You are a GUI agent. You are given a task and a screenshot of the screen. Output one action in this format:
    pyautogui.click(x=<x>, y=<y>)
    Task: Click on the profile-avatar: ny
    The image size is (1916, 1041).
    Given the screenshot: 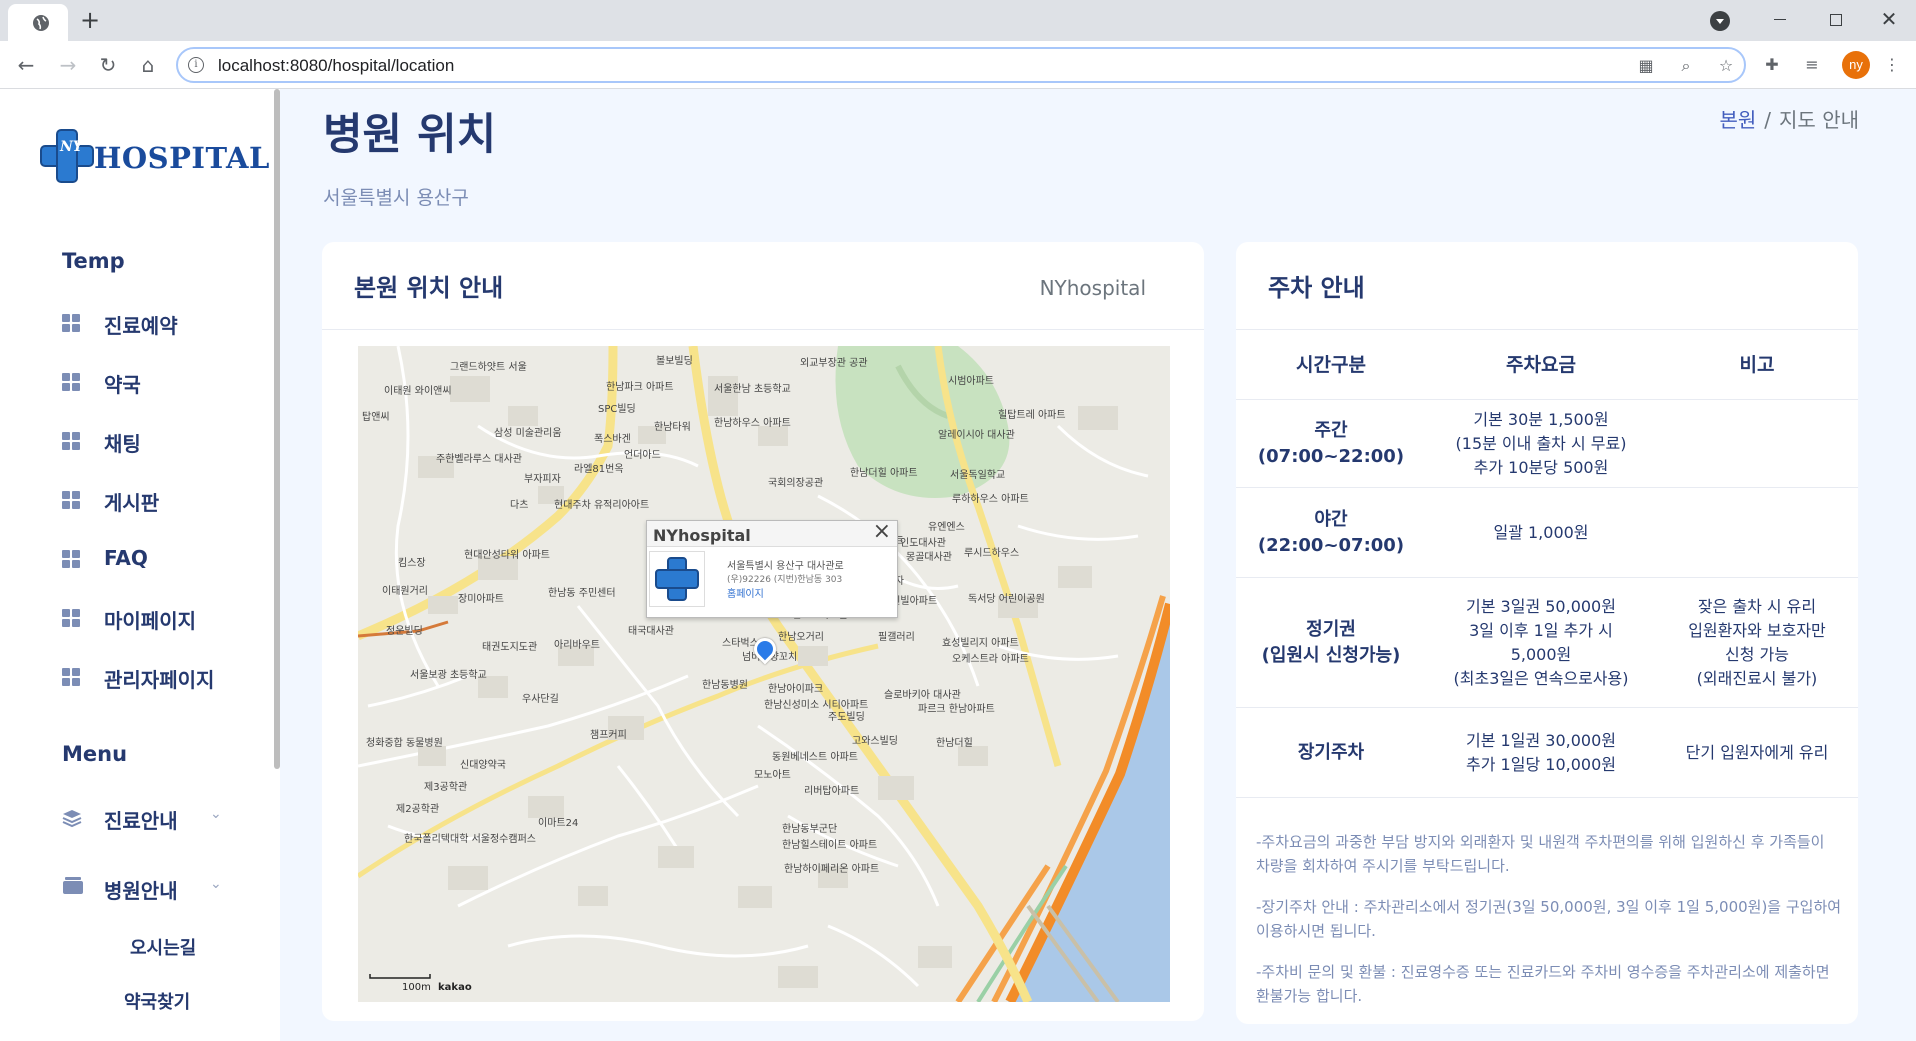 What is the action you would take?
    pyautogui.click(x=1856, y=65)
    